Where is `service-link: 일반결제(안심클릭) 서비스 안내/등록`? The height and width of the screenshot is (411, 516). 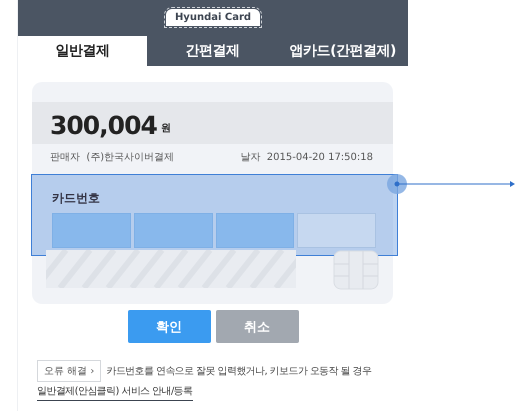
service-link: 일반결제(안심클릭) 서비스 안내/등록 is located at coordinates (115, 392).